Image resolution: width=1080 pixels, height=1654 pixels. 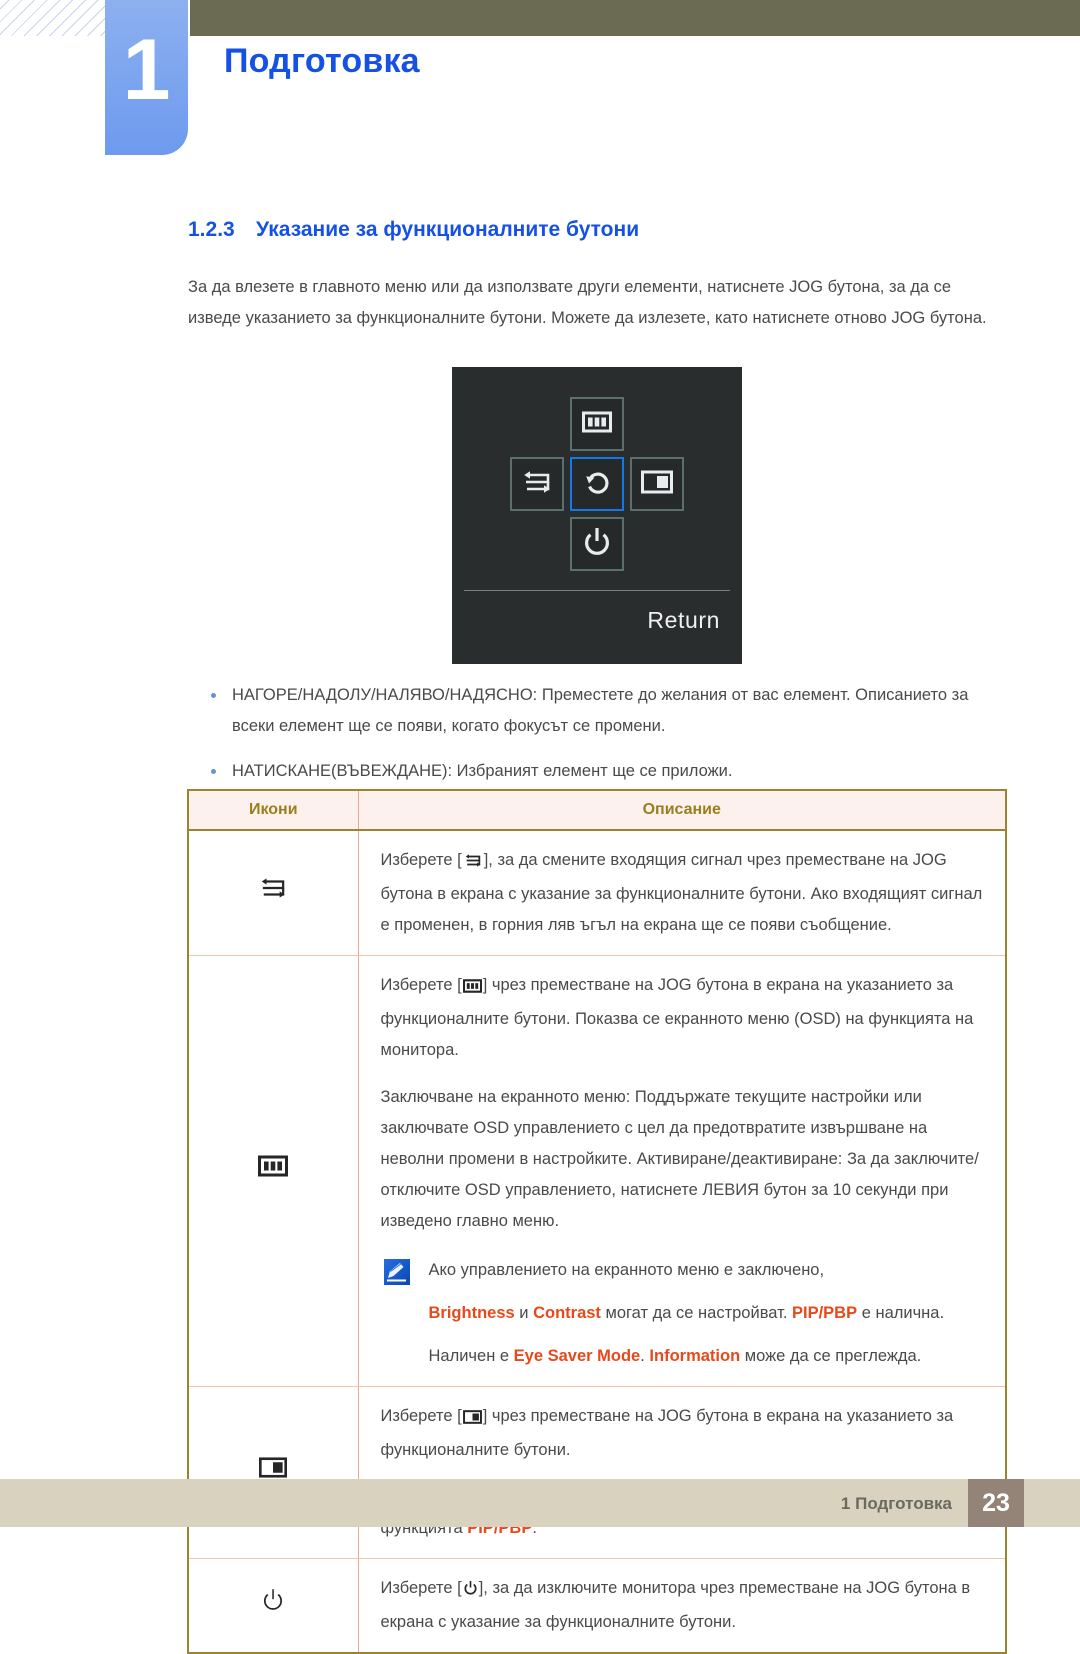 I want to click on note-term: PIP/PBP, so click(x=825, y=1313).